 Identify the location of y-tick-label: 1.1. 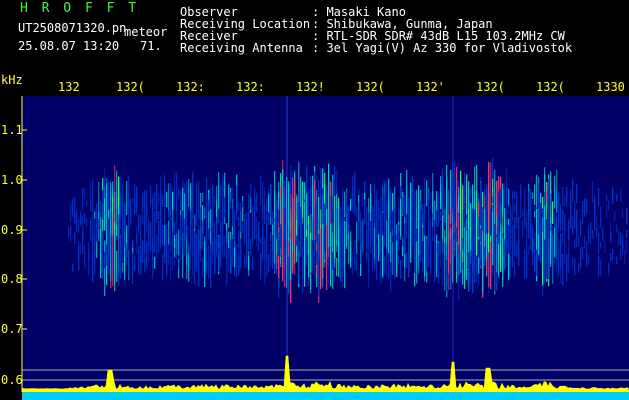
(12, 130).